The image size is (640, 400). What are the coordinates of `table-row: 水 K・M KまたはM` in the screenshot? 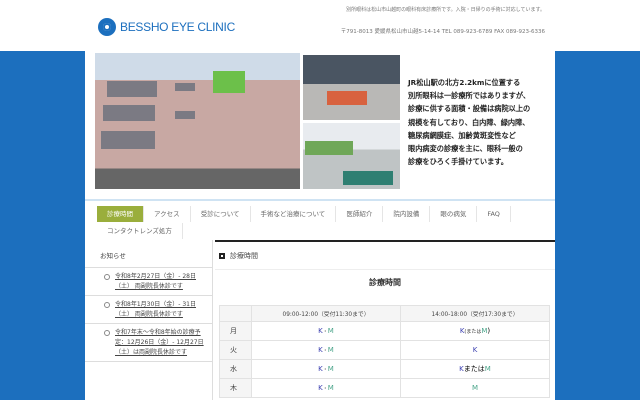 It's located at (384, 369).